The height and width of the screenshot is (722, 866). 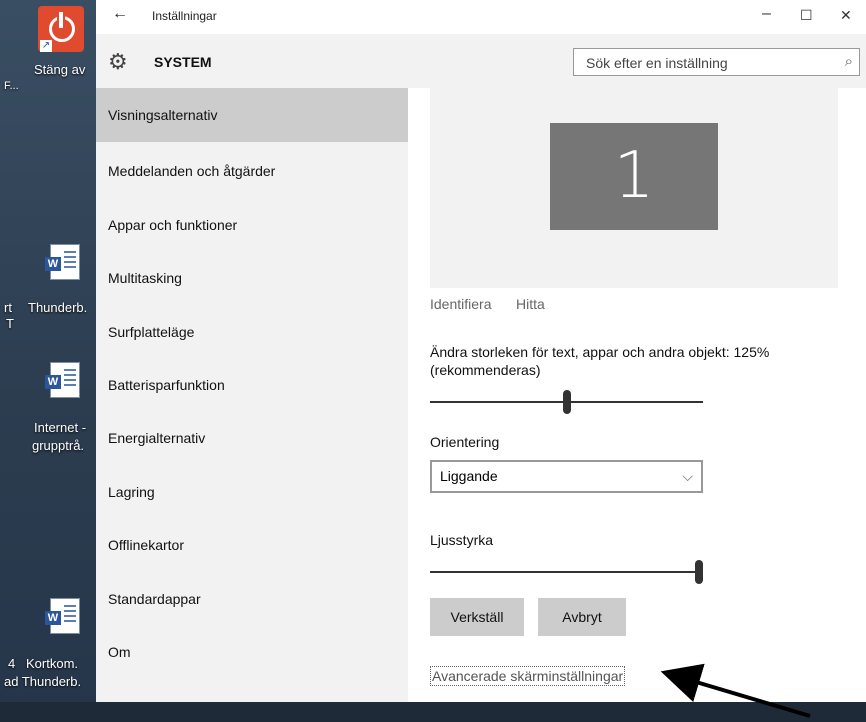 I want to click on brightness-slider-track, so click(x=566, y=572).